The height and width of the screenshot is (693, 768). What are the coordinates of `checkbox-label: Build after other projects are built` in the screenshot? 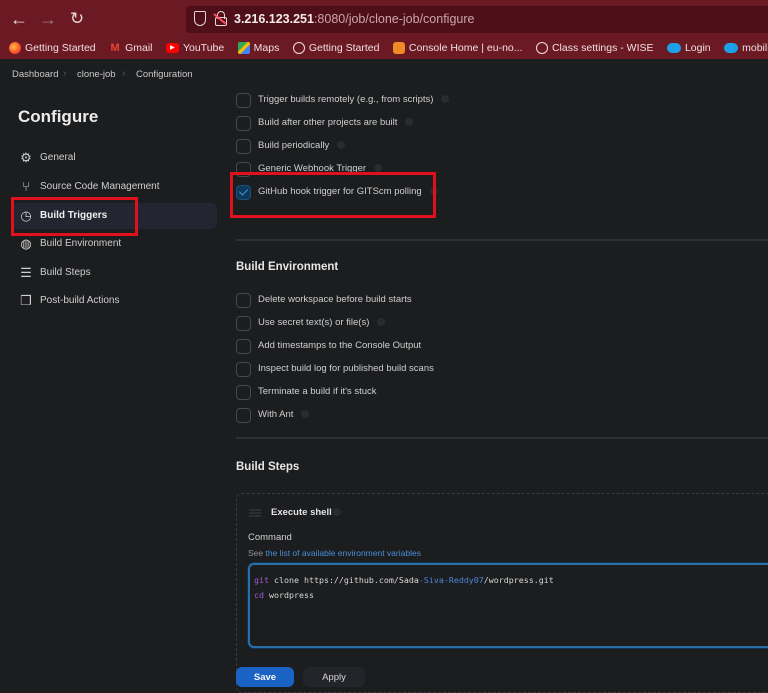 It's located at (336, 122).